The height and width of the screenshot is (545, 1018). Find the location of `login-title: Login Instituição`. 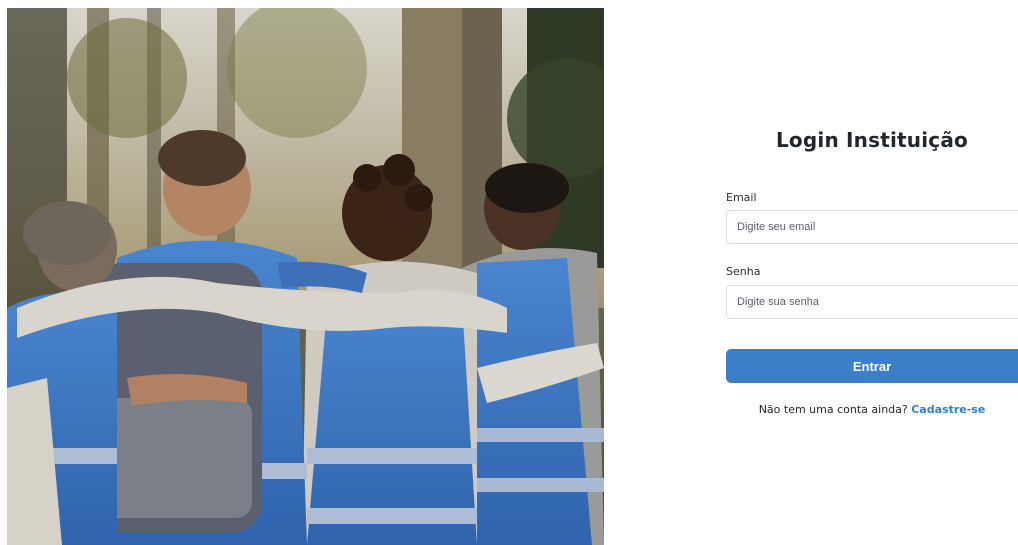

login-title: Login Instituição is located at coordinates (871, 140).